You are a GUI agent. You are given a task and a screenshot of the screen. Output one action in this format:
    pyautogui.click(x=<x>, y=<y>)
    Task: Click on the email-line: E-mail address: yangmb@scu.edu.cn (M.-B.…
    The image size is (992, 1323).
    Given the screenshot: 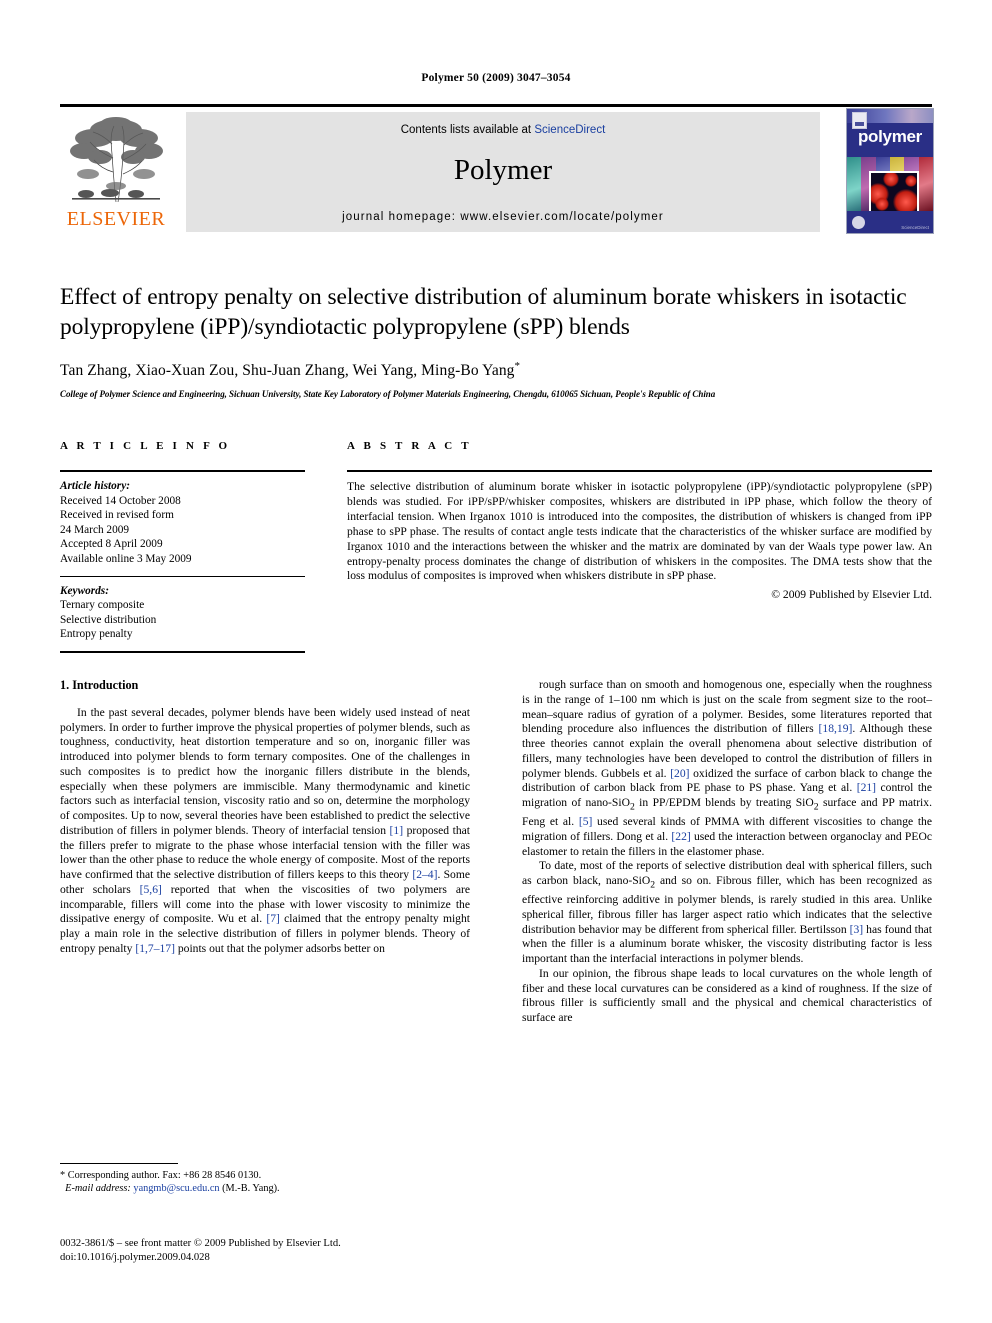 What is the action you would take?
    pyautogui.click(x=265, y=1188)
    